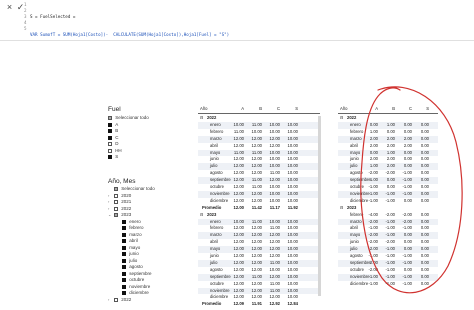  Describe the element at coordinates (259, 180) in the screenshot. I see `table-row: septiembre 12.00 11.00 12.00 10.00` at that location.